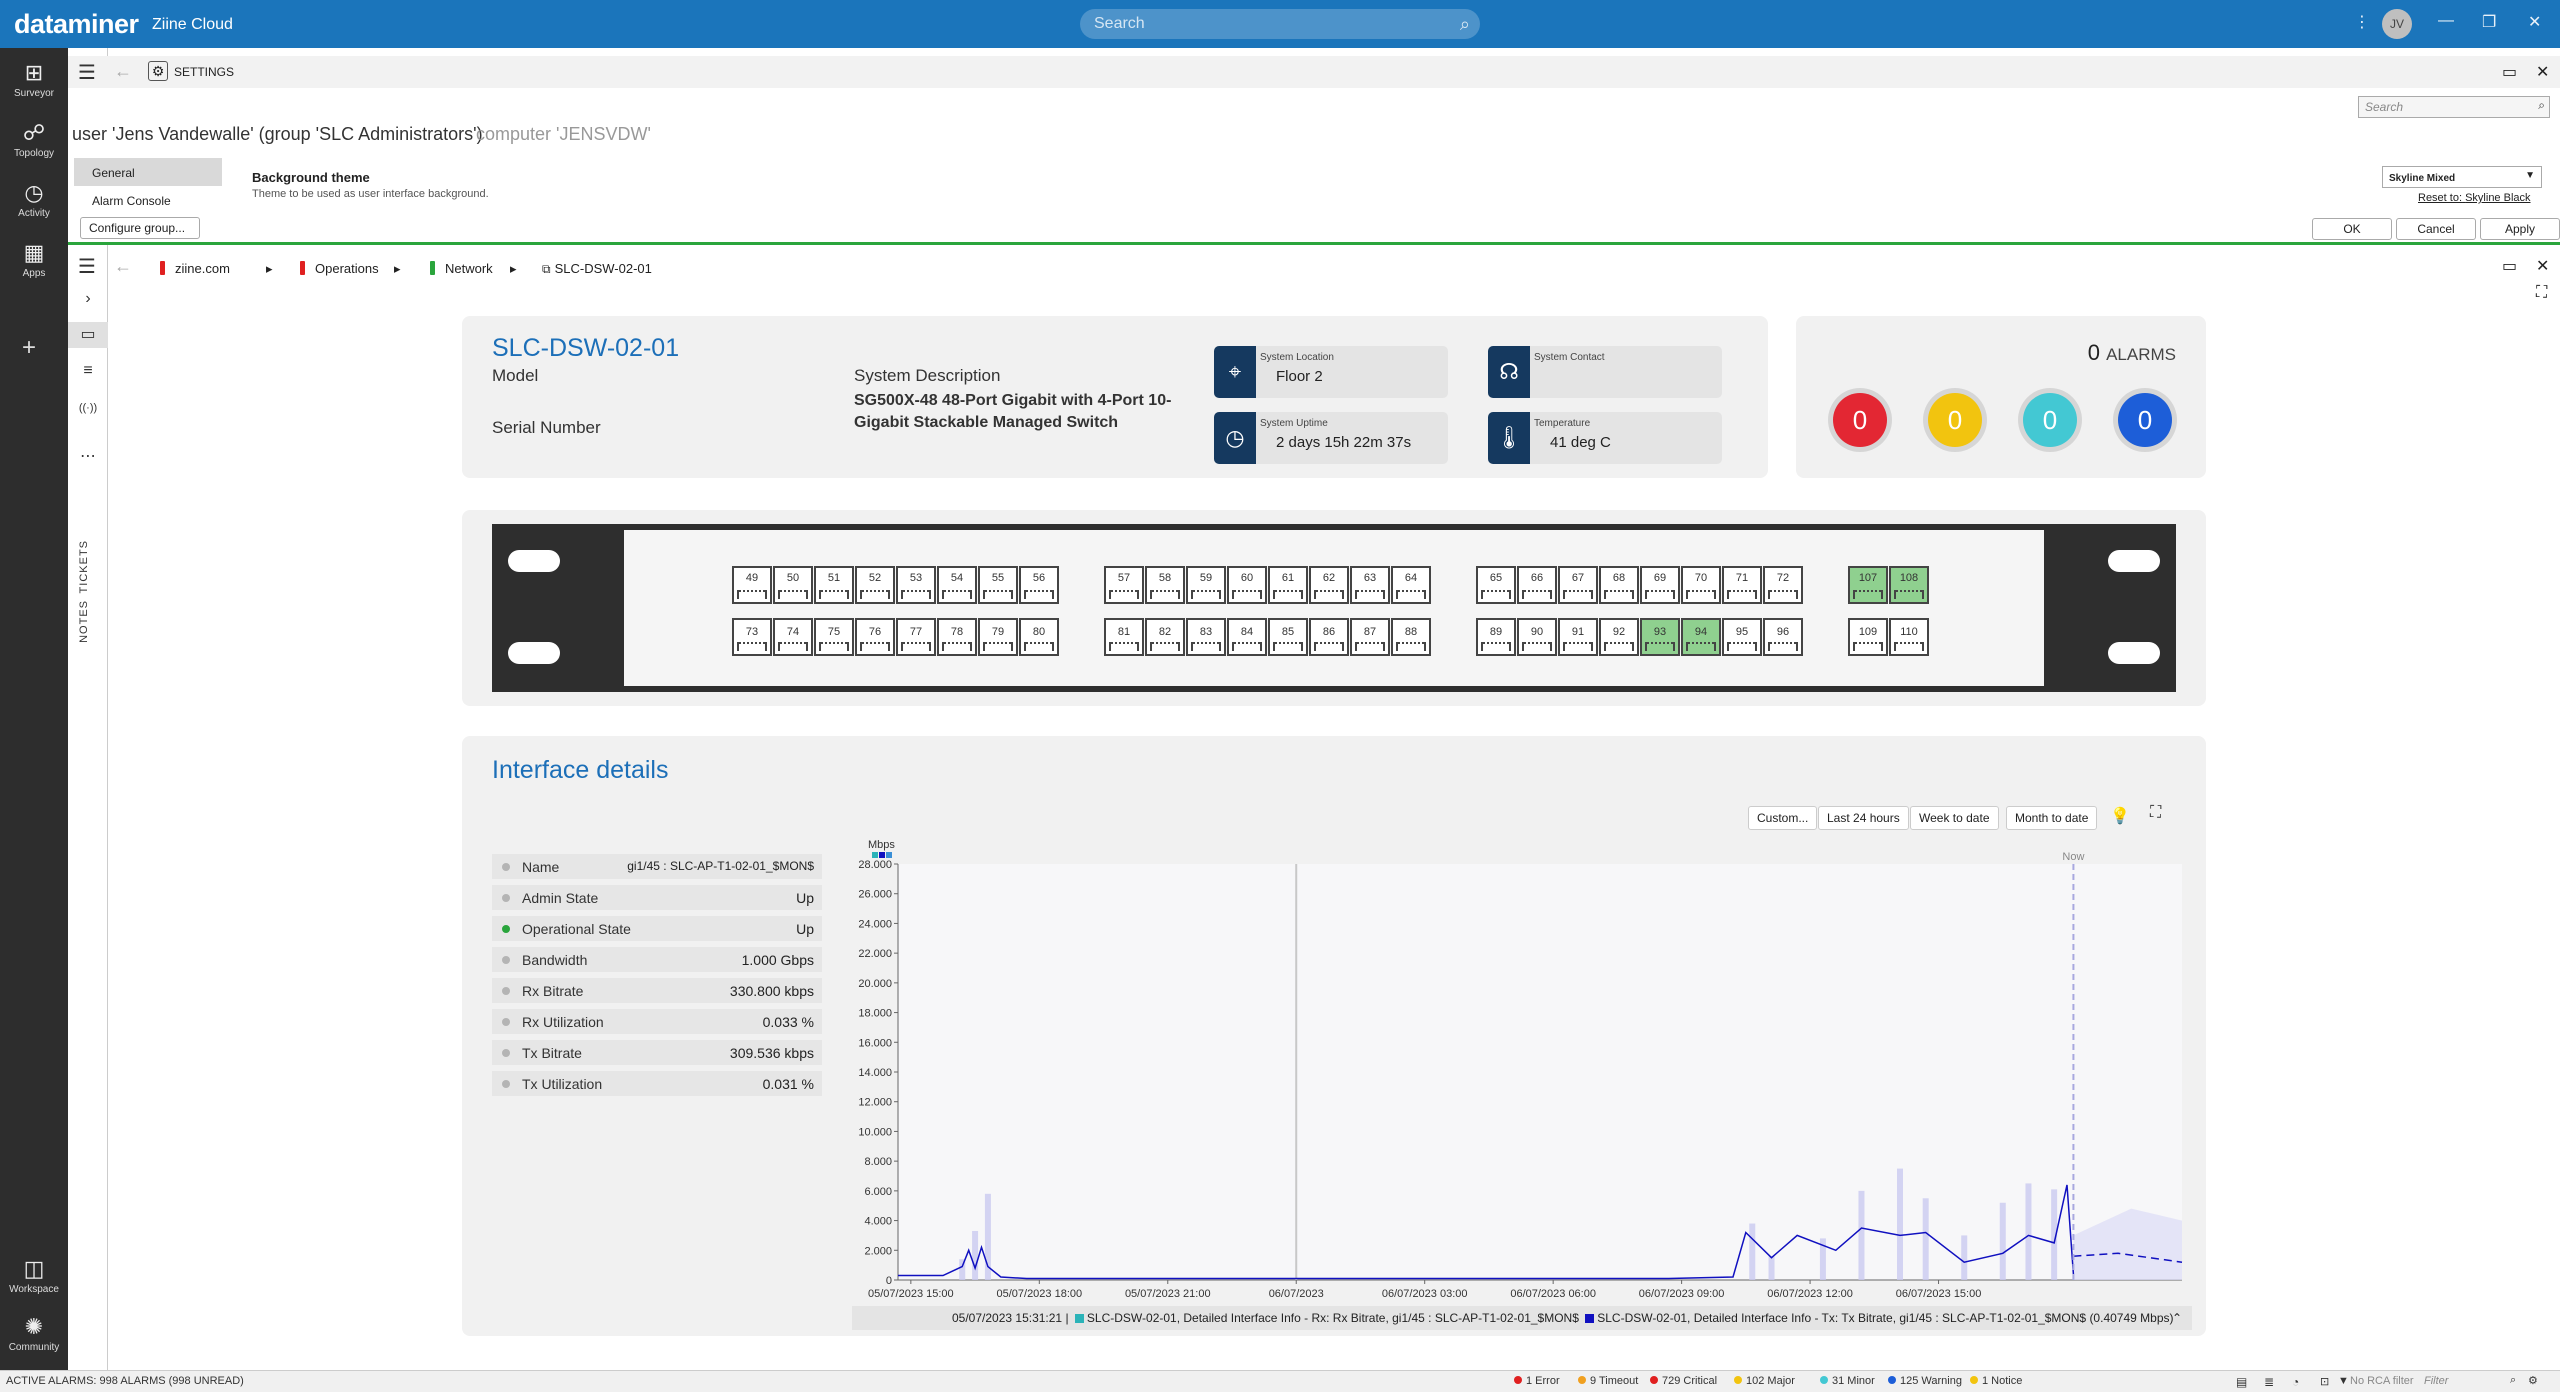 This screenshot has width=2560, height=1392. I want to click on expand-icon: ›, so click(88, 299).